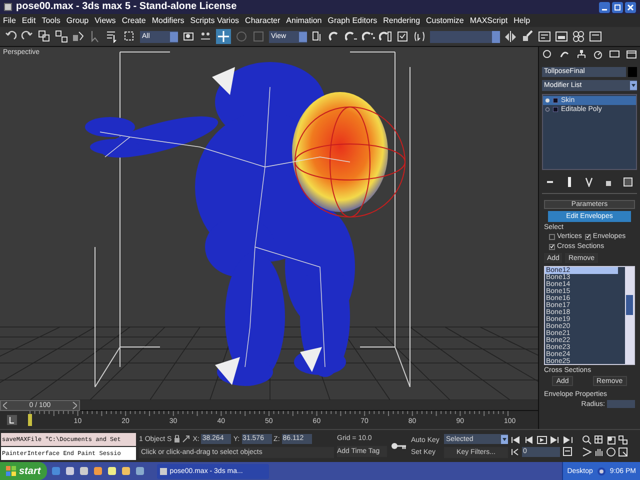 The height and width of the screenshot is (480, 640). Describe the element at coordinates (11, 471) in the screenshot. I see `windows-flag-icon` at that location.